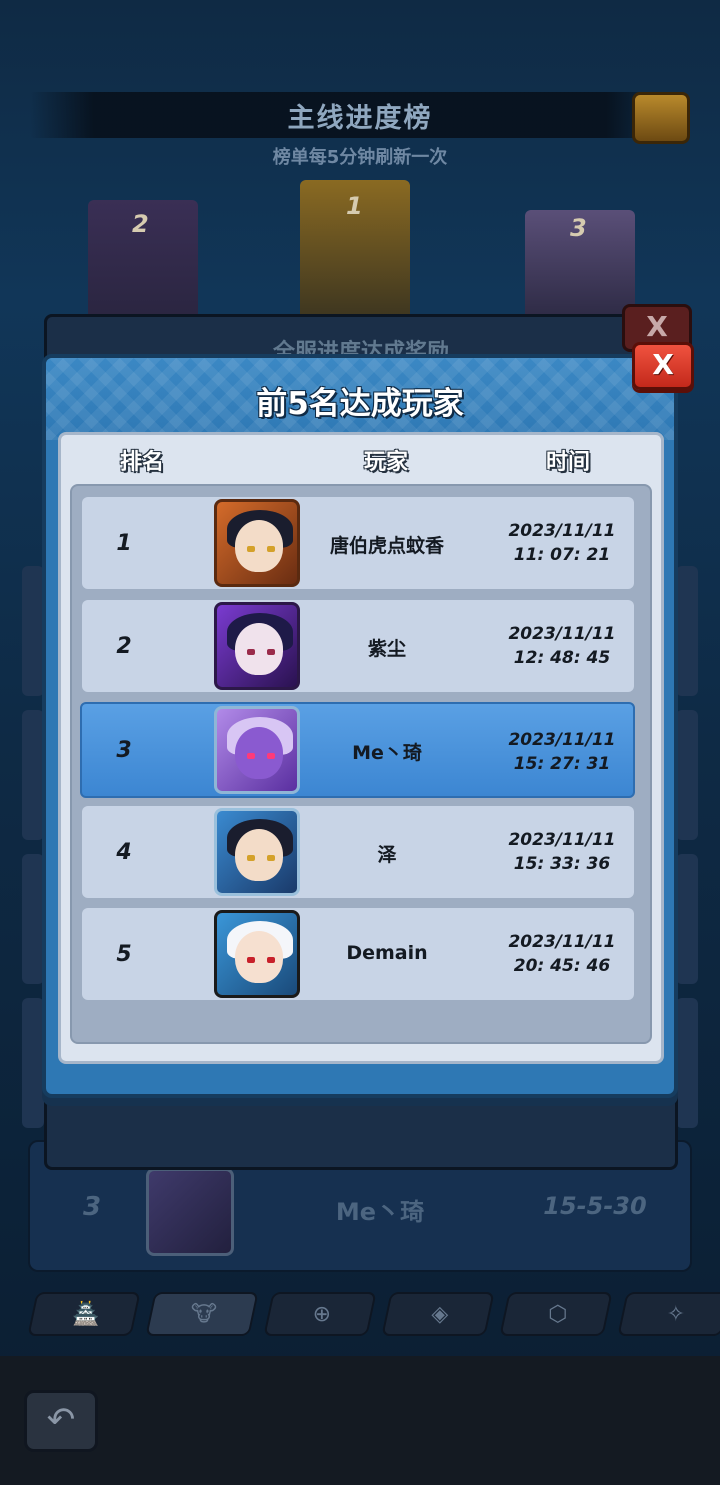 The image size is (720, 1485). I want to click on column-header-rank: 排名, so click(142, 462).